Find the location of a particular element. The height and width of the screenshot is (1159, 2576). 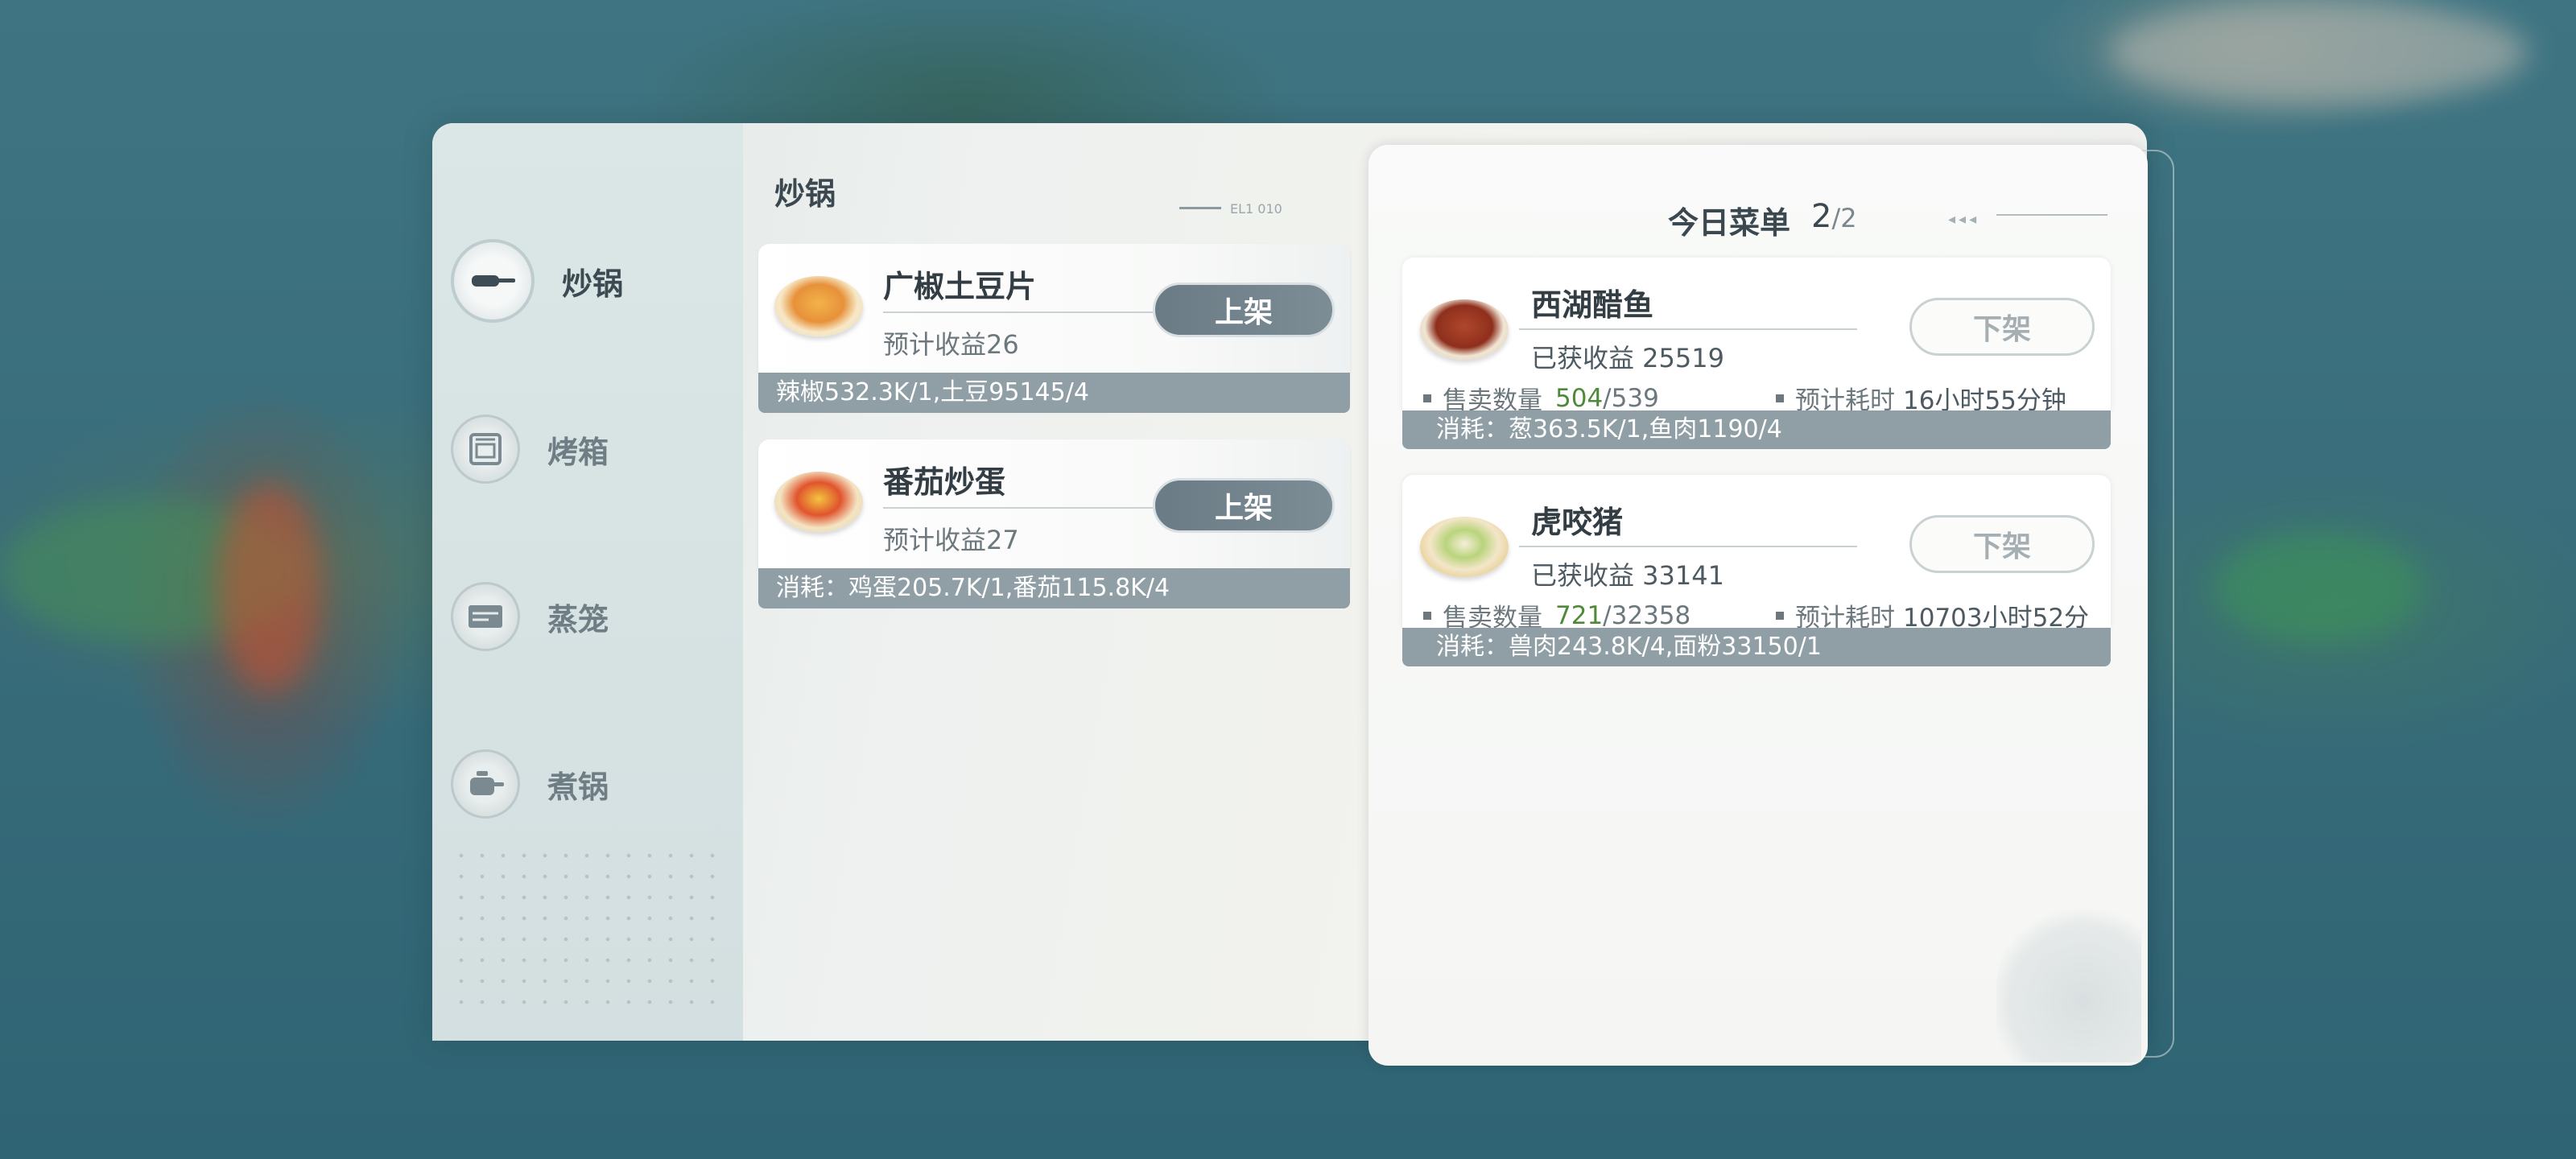

background-rock is located at coordinates (2318, 52).